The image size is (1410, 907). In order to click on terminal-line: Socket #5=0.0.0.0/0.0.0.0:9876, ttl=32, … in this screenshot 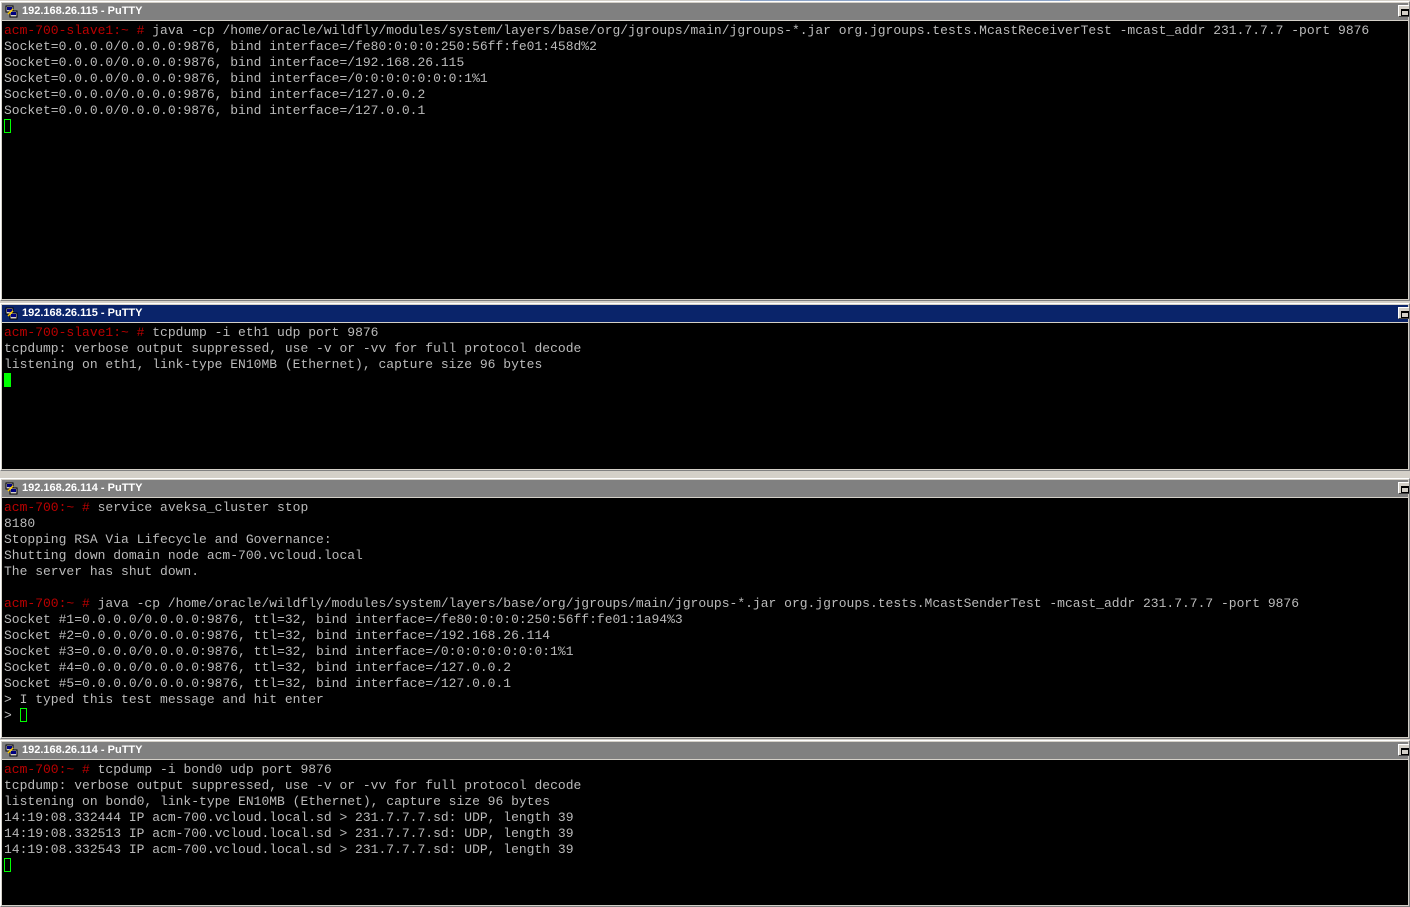, I will do `click(706, 684)`.